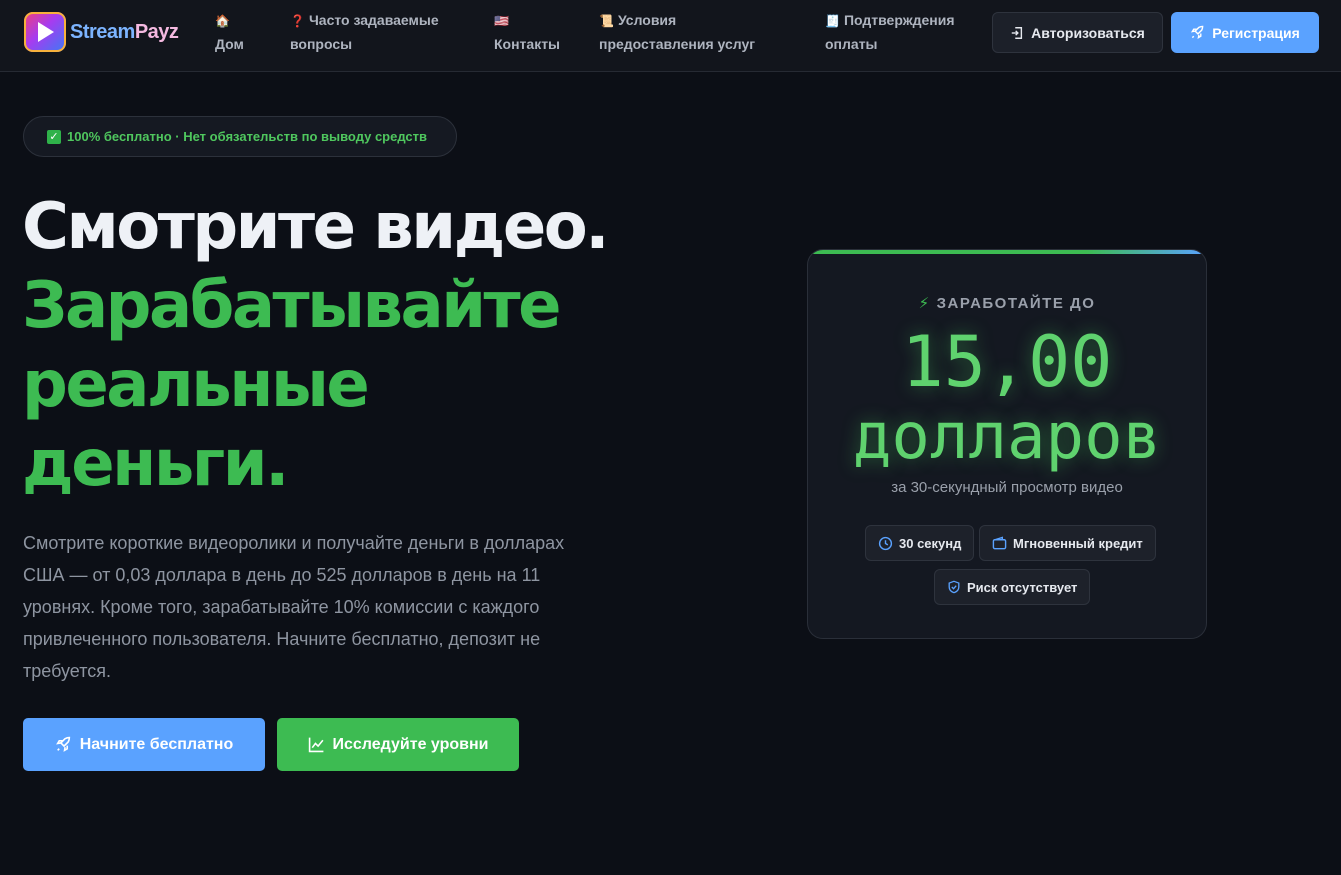 This screenshot has height=875, width=1341. I want to click on nav-item-terms: 📜 Условия предоставления услуг, so click(686, 32).